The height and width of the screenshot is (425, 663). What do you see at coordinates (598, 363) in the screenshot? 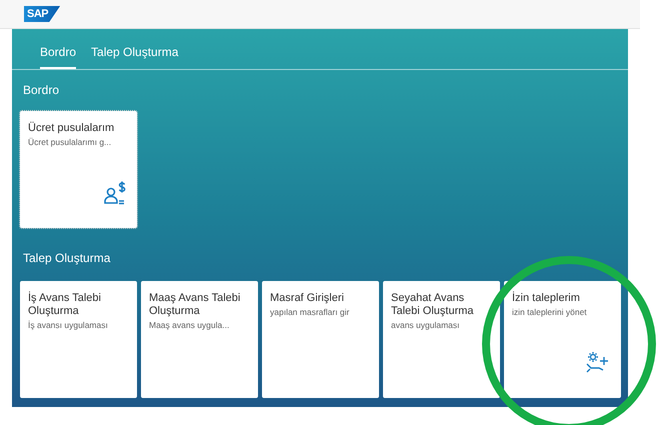
I see `sun-lounger-plus-icon` at bounding box center [598, 363].